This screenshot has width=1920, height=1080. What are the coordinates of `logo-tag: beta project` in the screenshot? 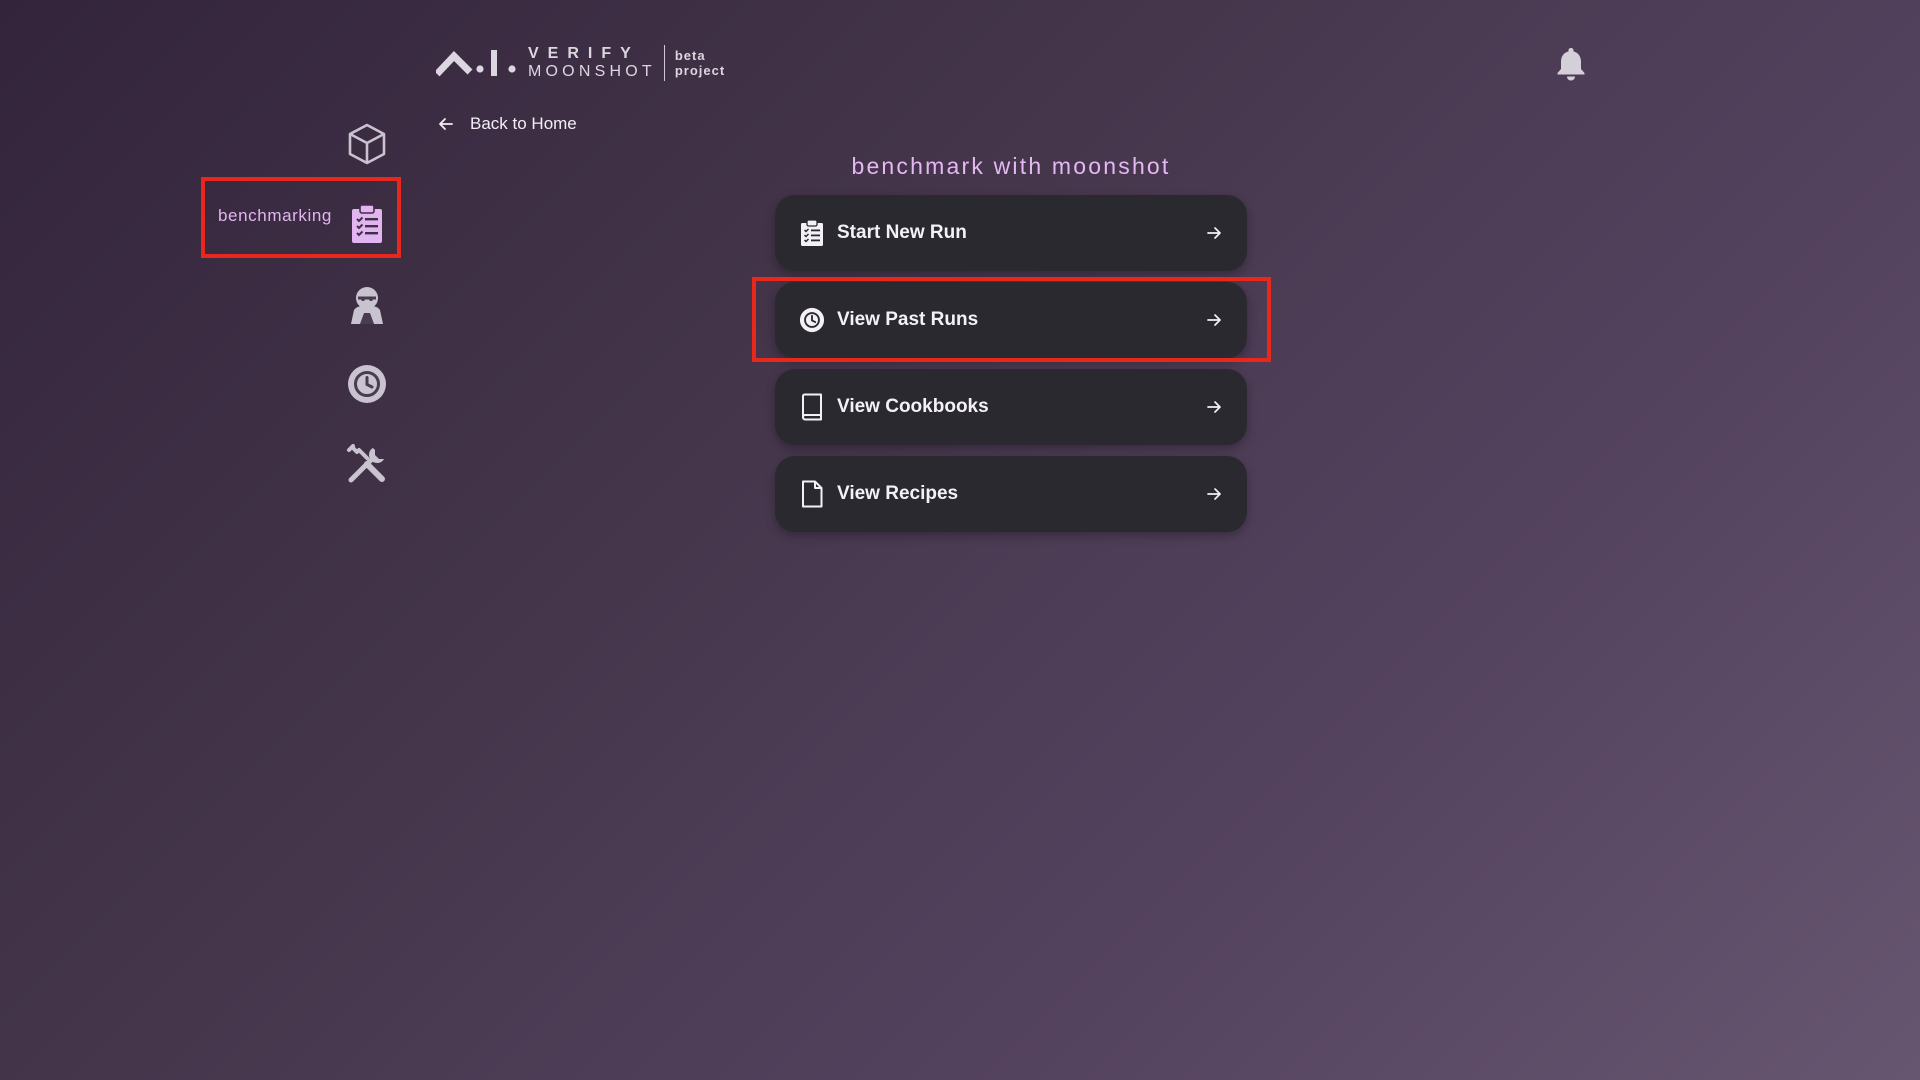 It's located at (700, 63).